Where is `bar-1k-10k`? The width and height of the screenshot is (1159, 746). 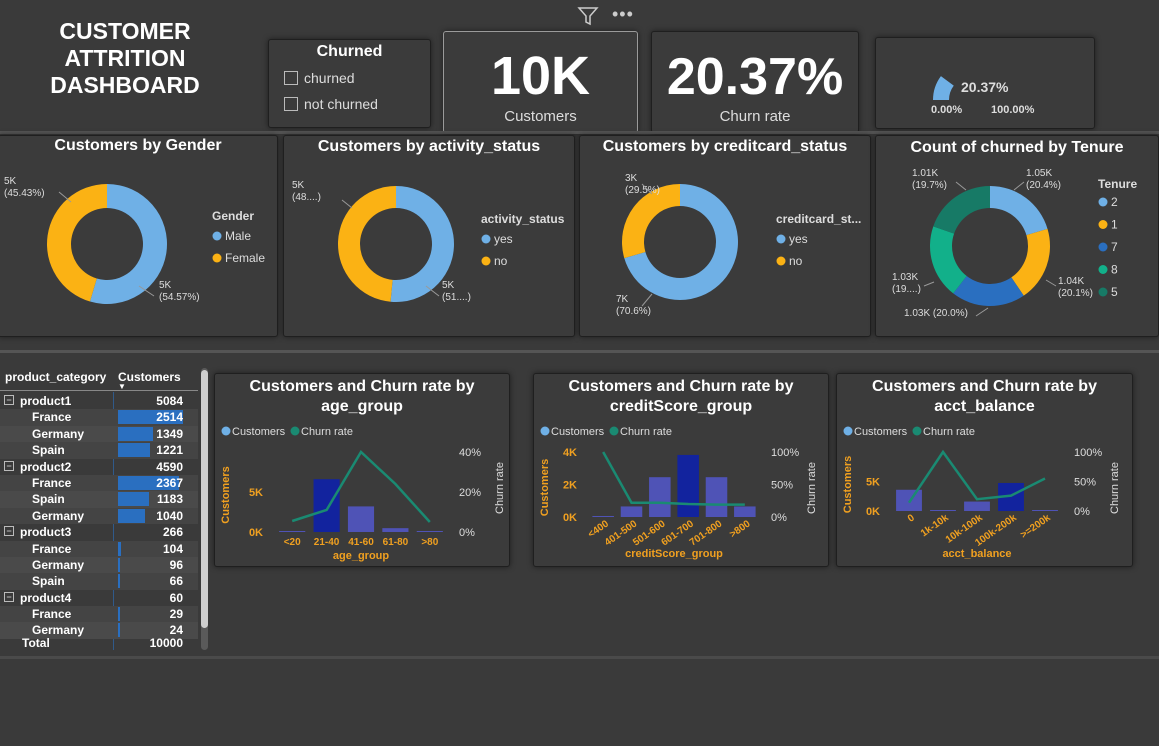 bar-1k-10k is located at coordinates (943, 510).